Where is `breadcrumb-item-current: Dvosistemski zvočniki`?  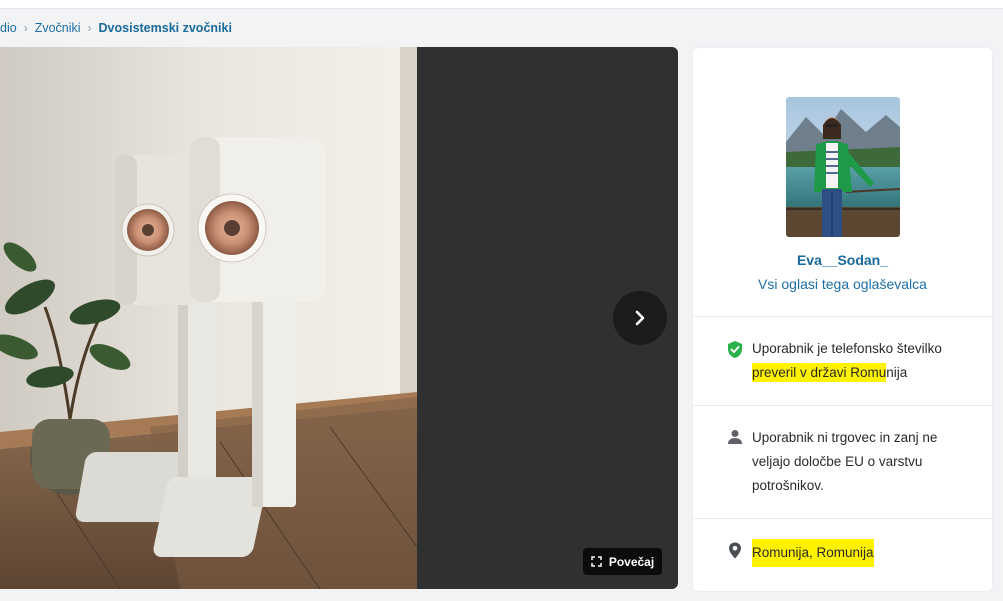
breadcrumb-item-current: Dvosistemski zvočniki is located at coordinates (165, 28).